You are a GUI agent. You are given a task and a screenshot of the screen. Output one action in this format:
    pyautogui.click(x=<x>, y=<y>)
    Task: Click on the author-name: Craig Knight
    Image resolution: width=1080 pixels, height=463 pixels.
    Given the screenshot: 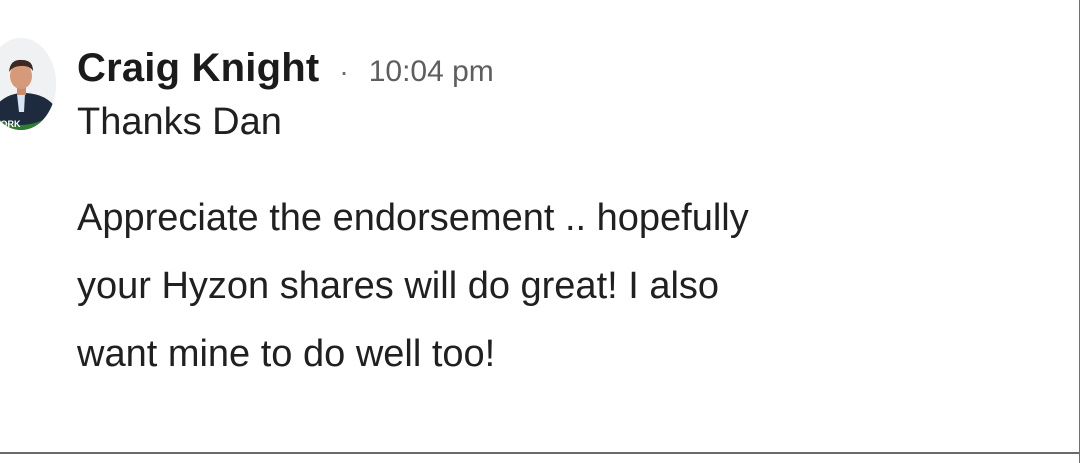 What is the action you would take?
    pyautogui.click(x=198, y=68)
    